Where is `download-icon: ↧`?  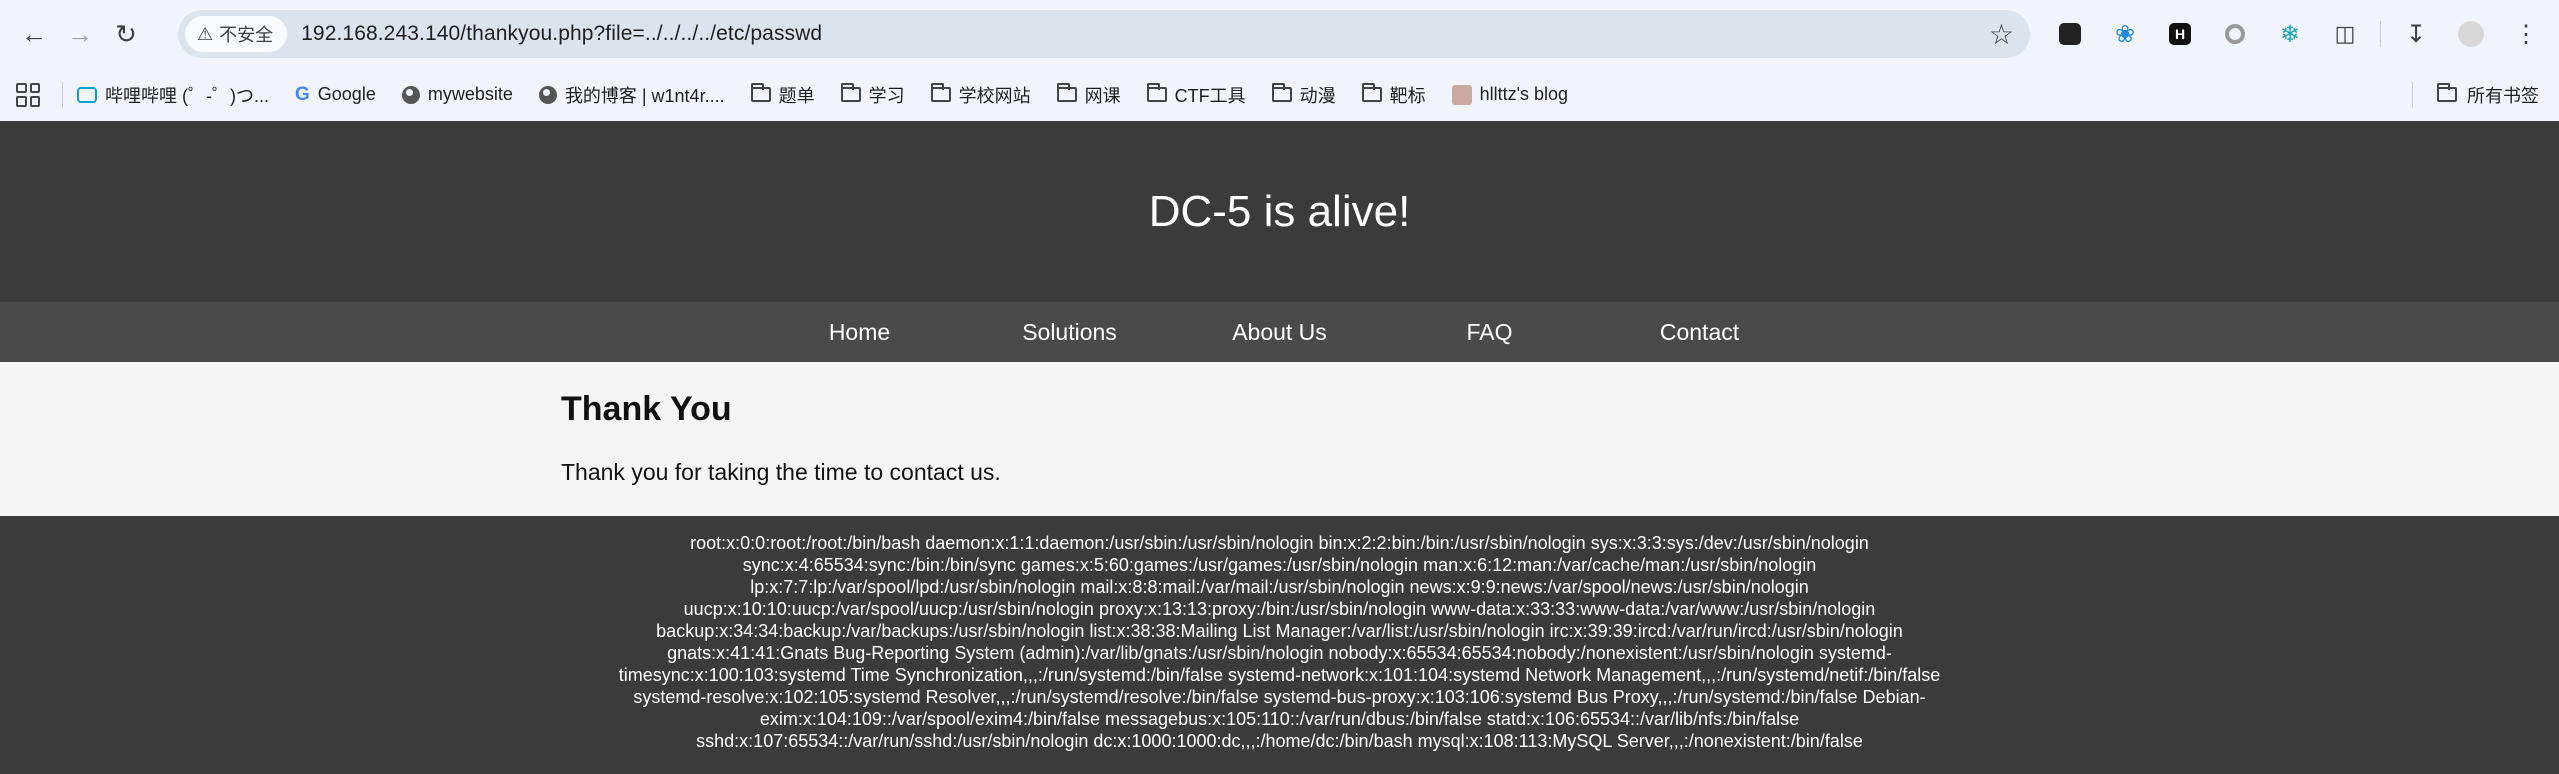
download-icon: ↧ is located at coordinates (2416, 34).